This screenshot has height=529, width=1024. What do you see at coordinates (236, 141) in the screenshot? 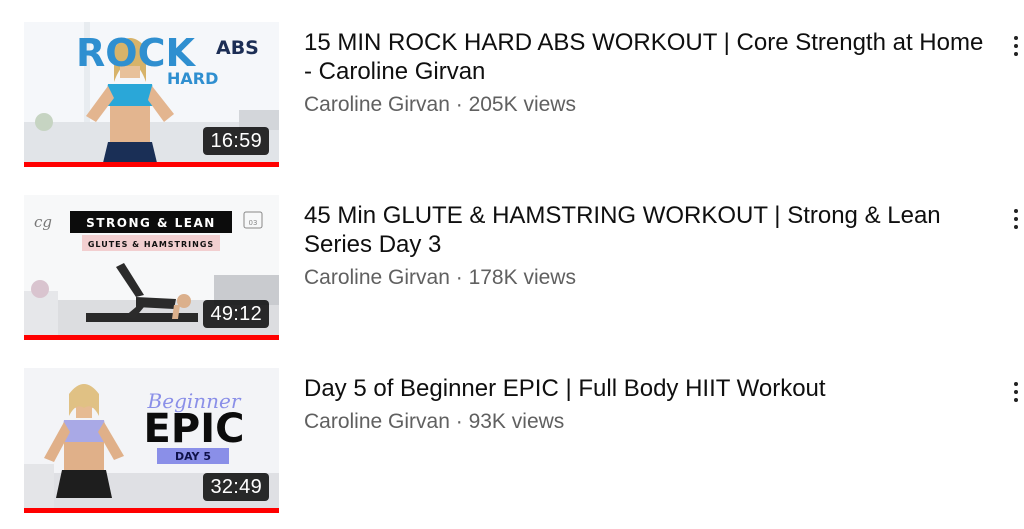
I see `duration-badge: 16:59` at bounding box center [236, 141].